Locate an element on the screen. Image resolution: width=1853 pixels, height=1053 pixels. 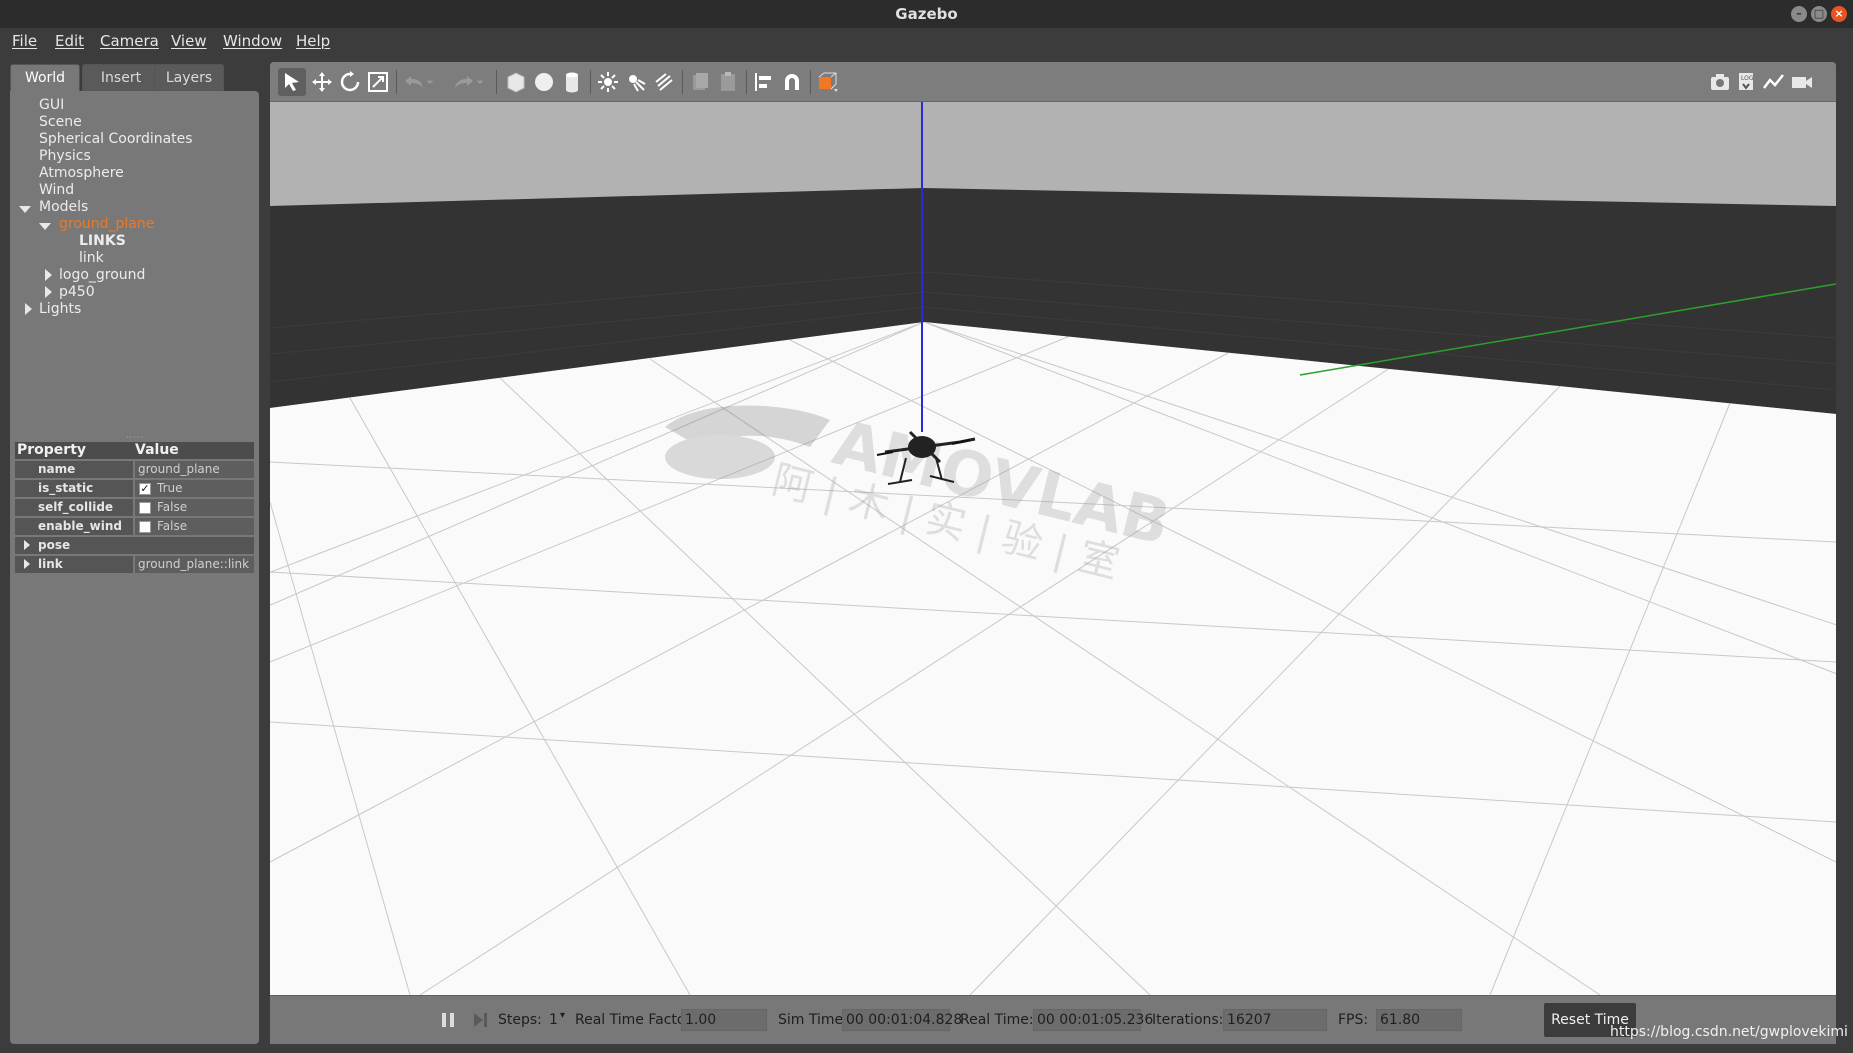
prop-value-enable-wind: False is located at coordinates (194, 526).